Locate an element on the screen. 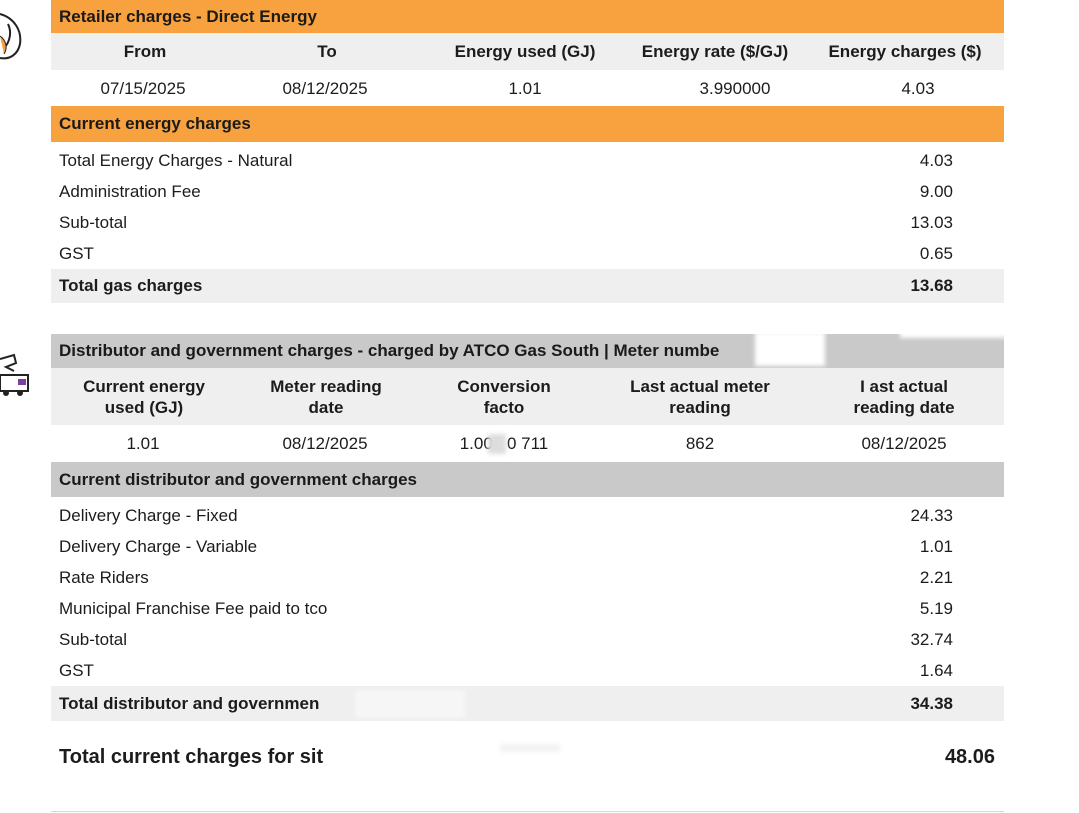 The width and height of the screenshot is (1079, 813). total-value: 34.38 is located at coordinates (931, 703).